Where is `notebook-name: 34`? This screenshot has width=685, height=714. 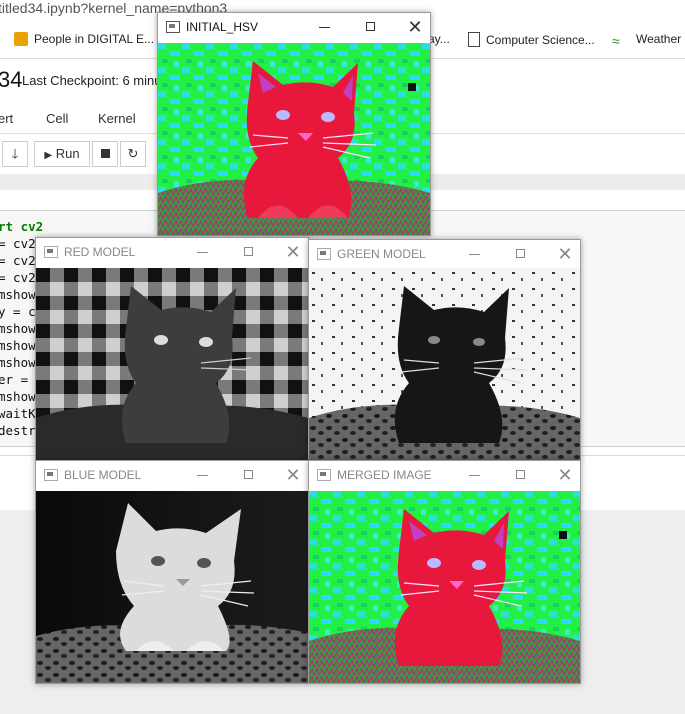 notebook-name: 34 is located at coordinates (11, 80).